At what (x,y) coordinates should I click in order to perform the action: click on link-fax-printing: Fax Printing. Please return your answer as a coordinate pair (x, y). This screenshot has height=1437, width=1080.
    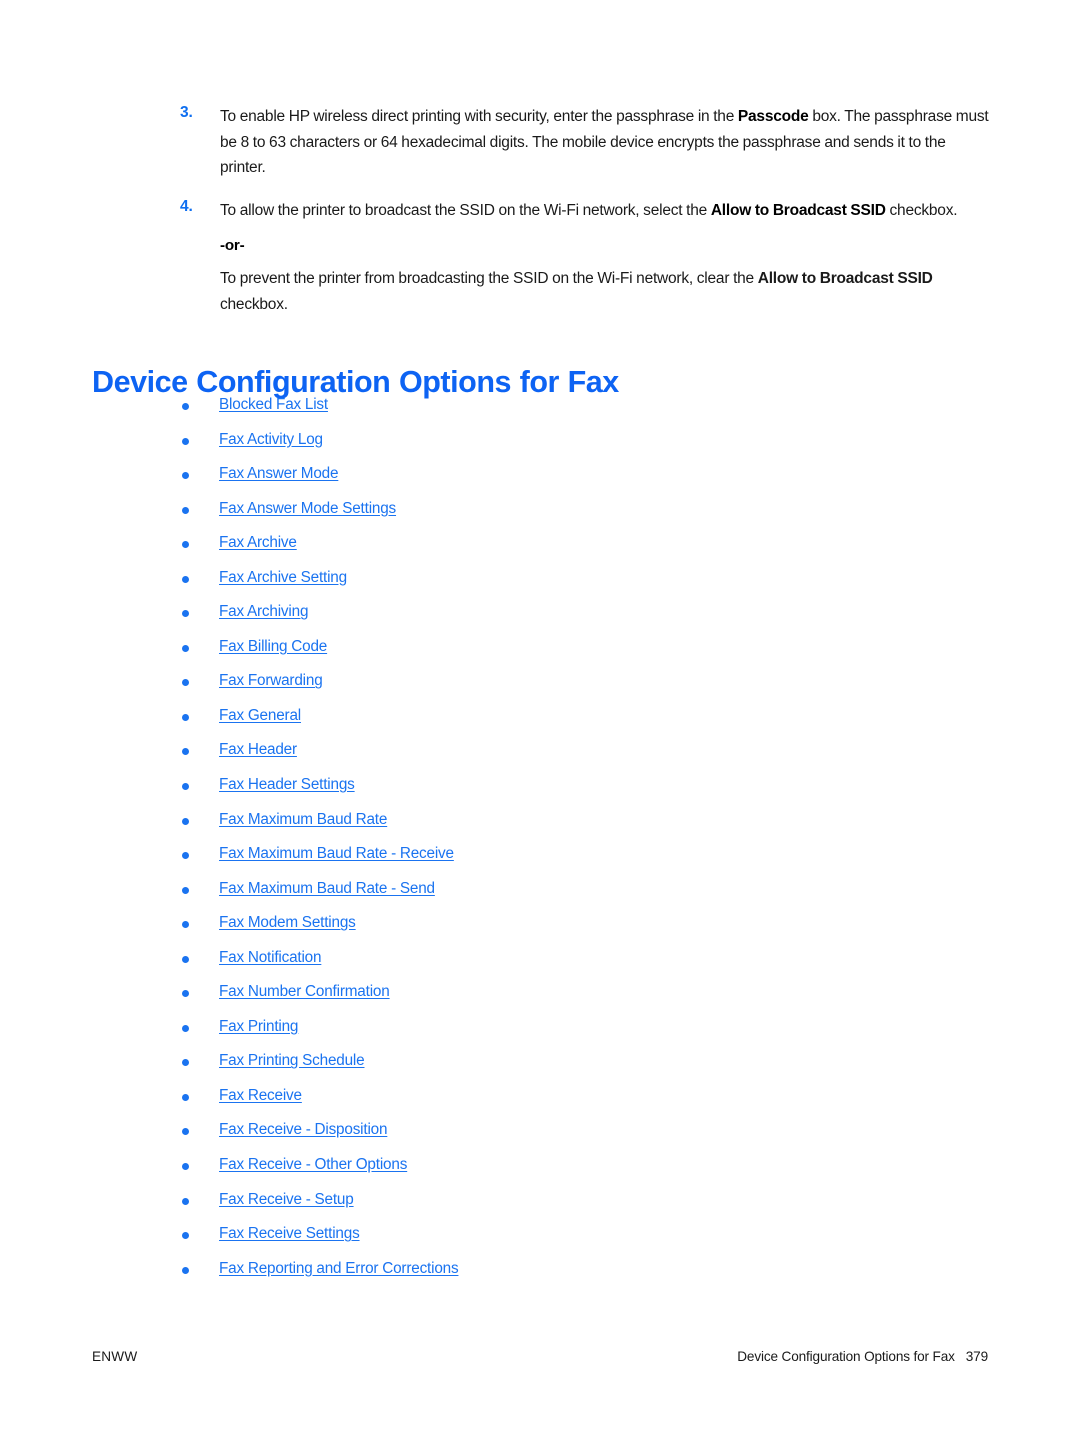
    Looking at the image, I should click on (258, 1027).